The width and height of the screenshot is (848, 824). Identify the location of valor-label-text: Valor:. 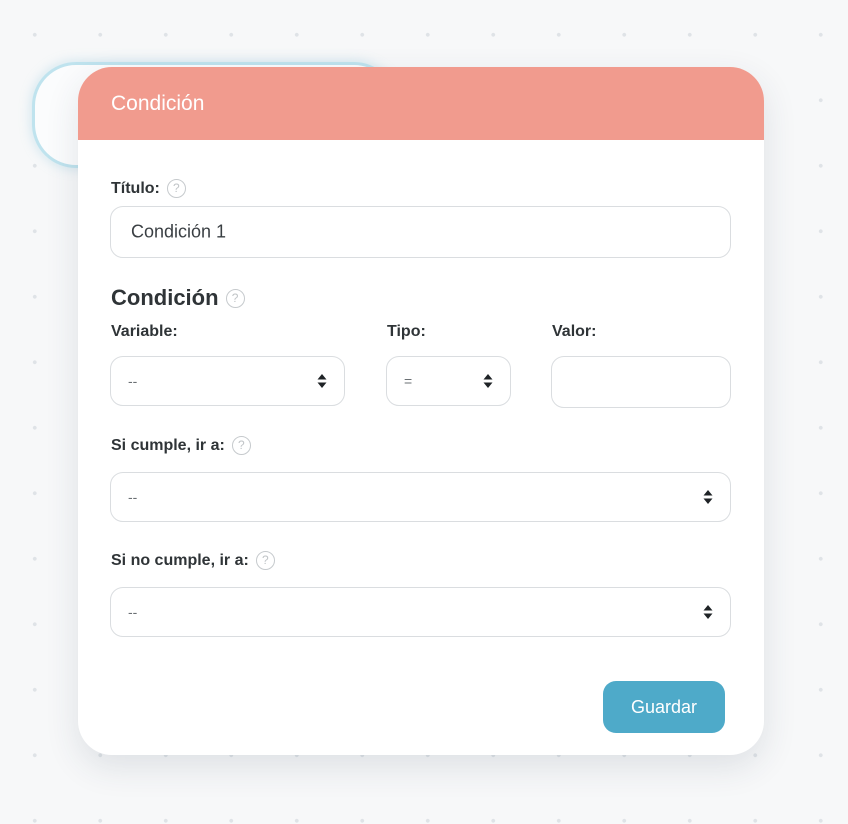
(574, 331).